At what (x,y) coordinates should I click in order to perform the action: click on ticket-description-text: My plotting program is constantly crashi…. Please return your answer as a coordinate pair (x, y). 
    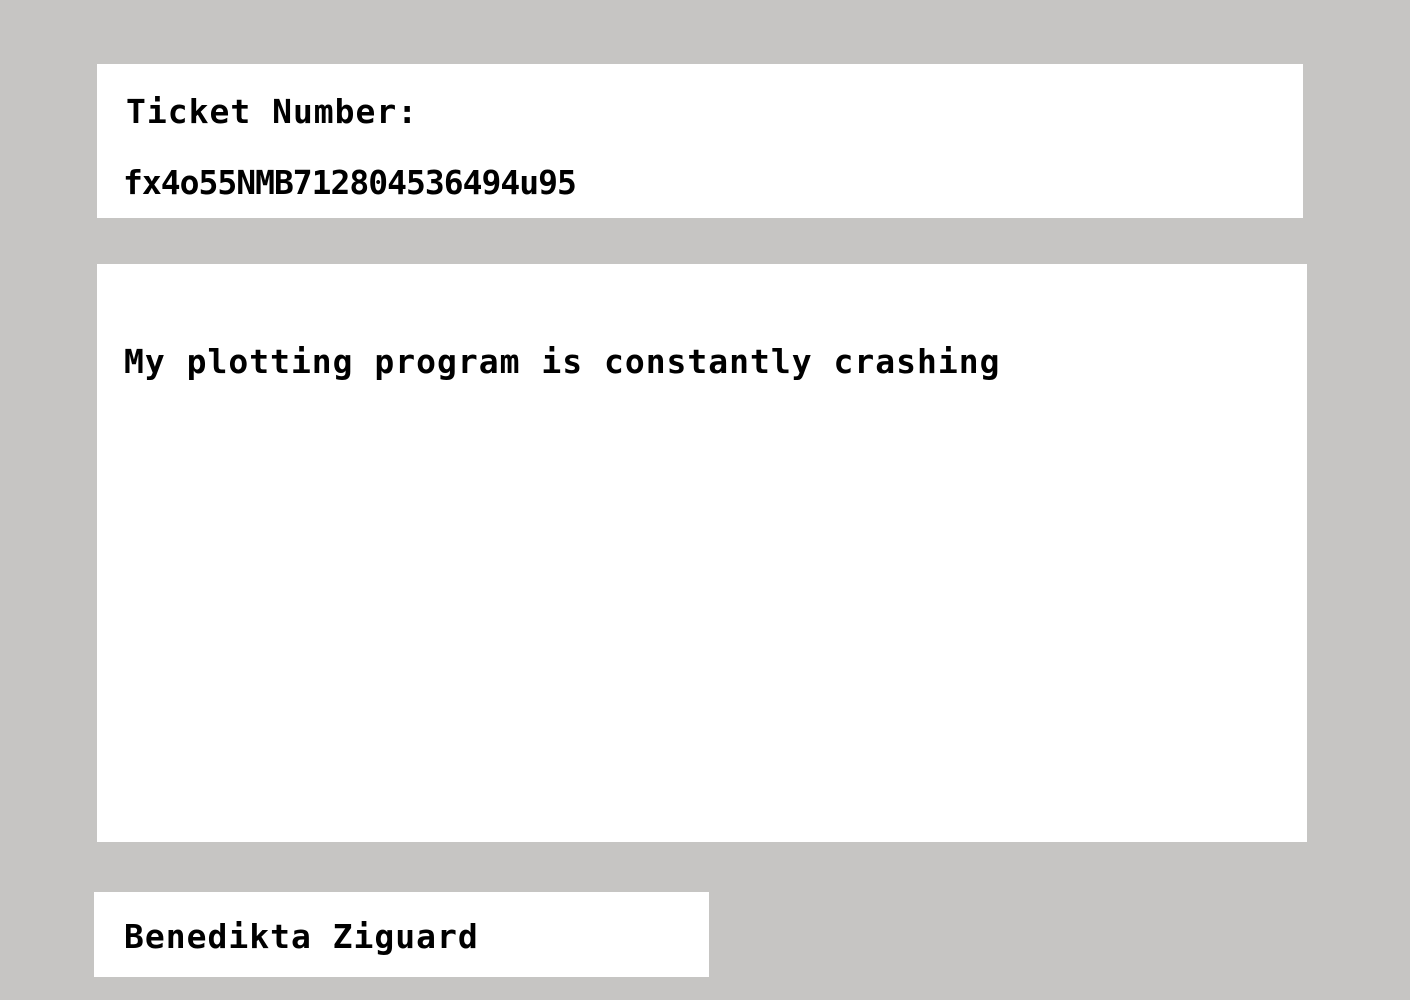
    Looking at the image, I should click on (562, 361).